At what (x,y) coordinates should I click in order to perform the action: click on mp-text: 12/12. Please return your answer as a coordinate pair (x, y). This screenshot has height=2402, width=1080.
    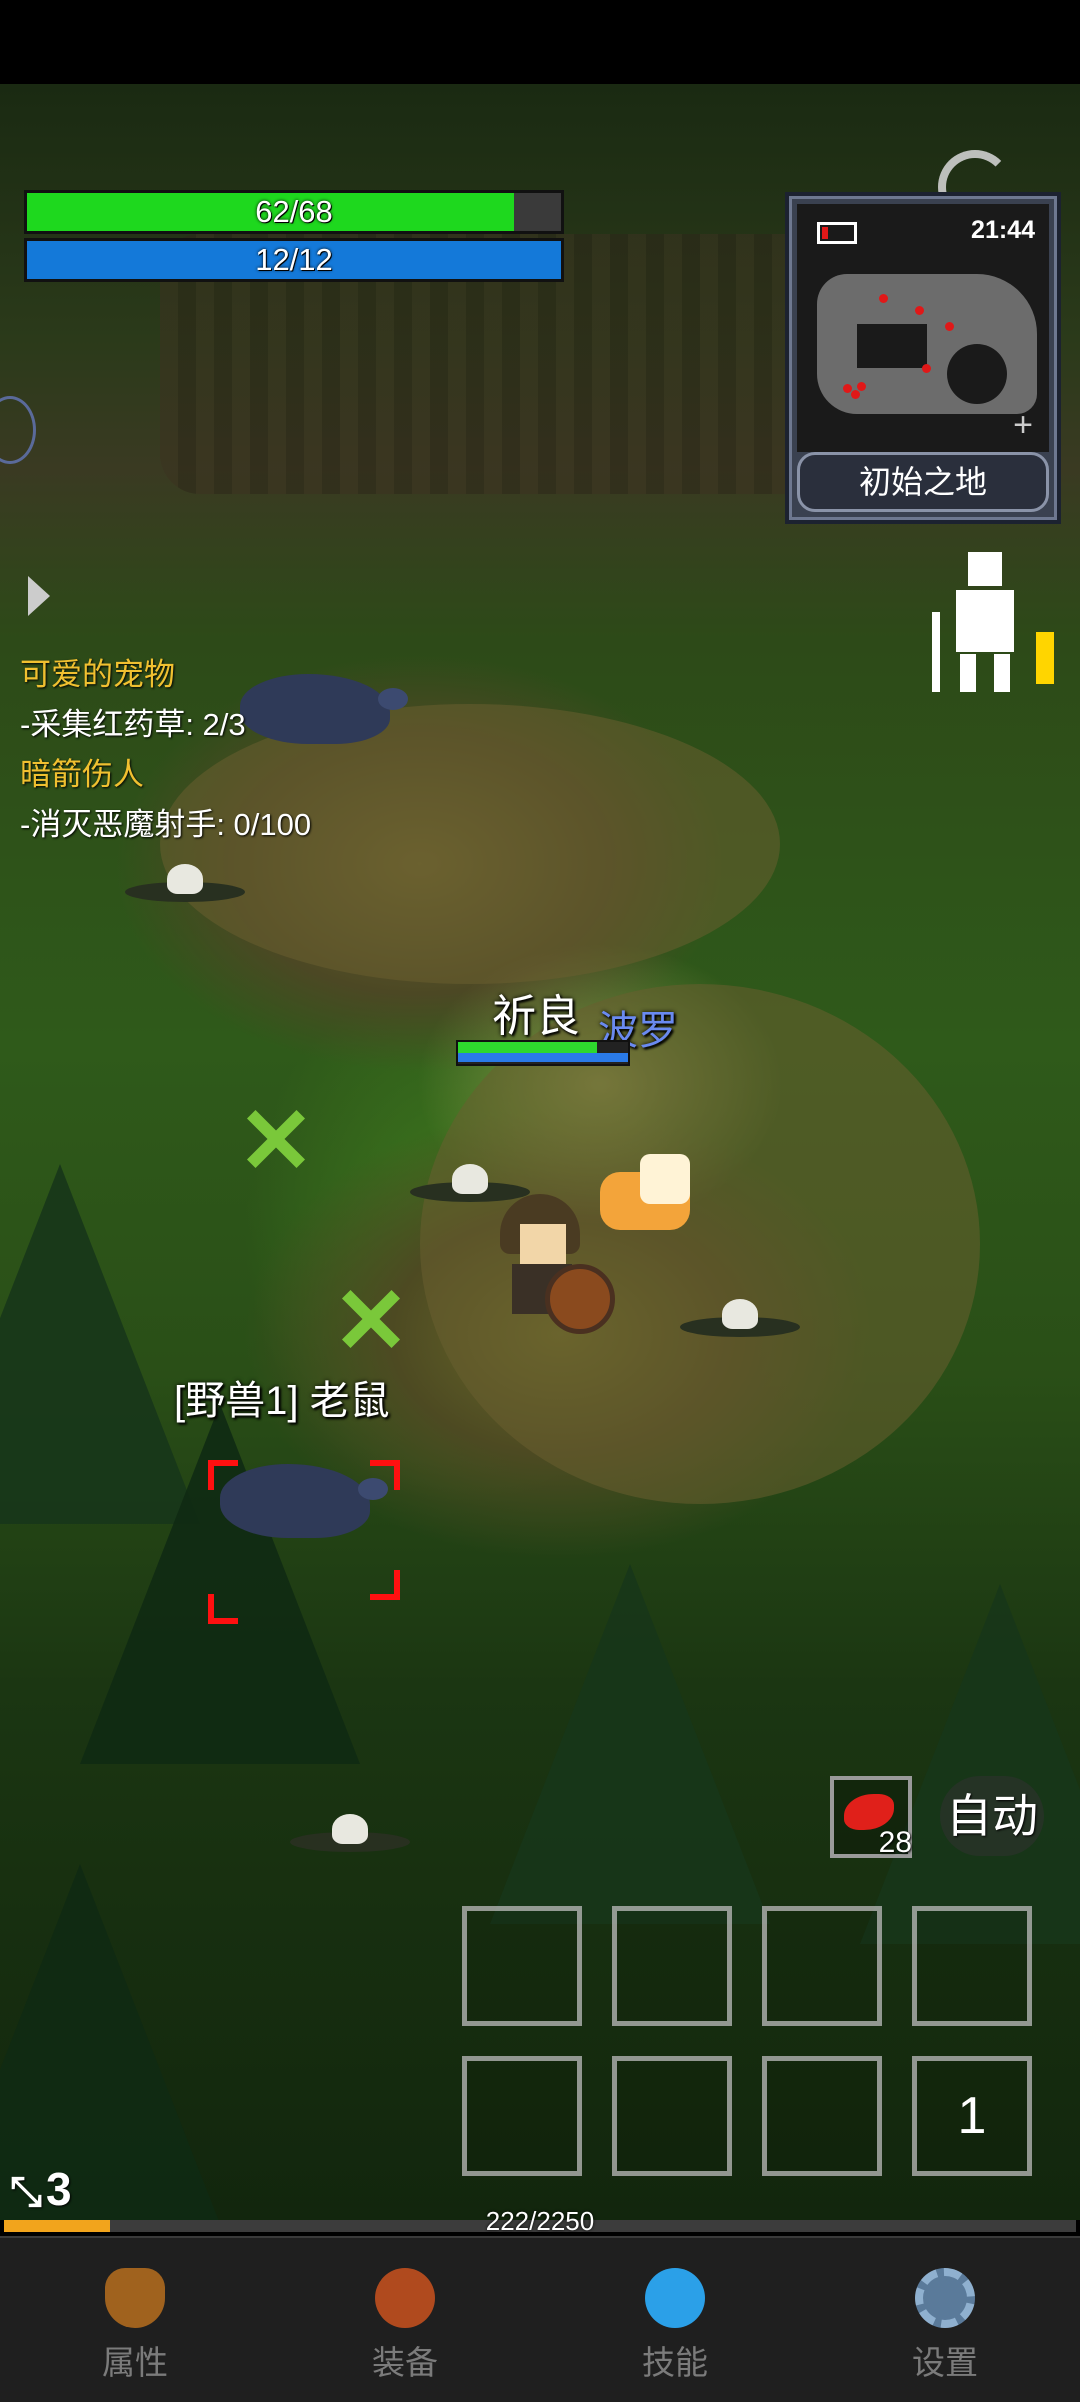
    Looking at the image, I should click on (294, 259).